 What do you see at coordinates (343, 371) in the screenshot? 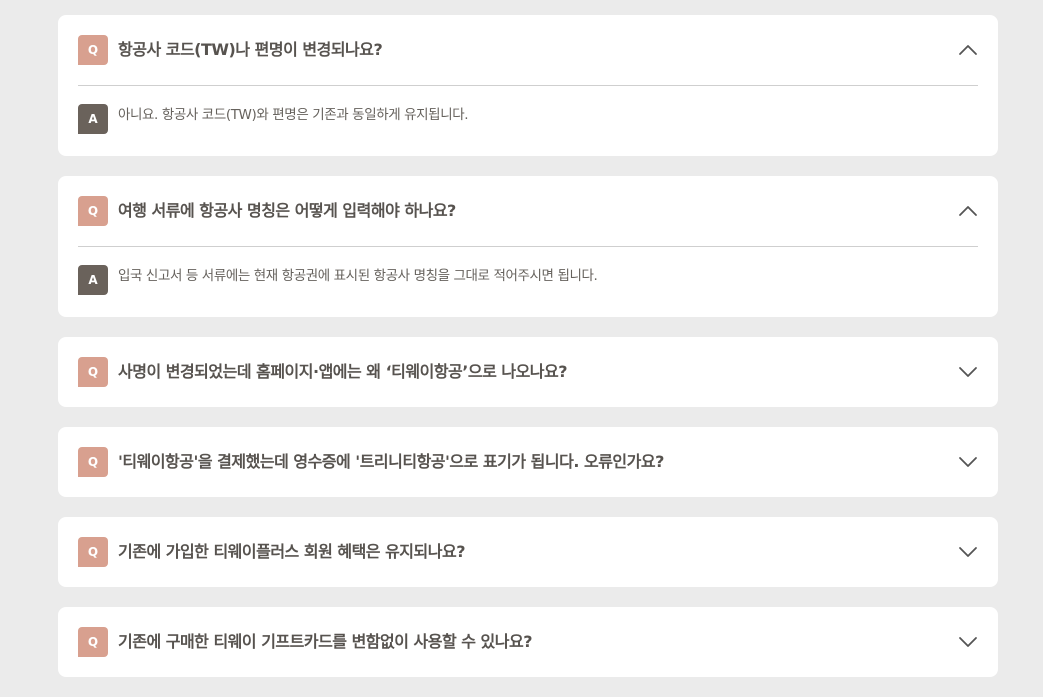
I see `faq-question-text: 사명이 변경되었는데 홈페이지·앱에는 왜 ‘티웨이항공’으로 나오나요?` at bounding box center [343, 371].